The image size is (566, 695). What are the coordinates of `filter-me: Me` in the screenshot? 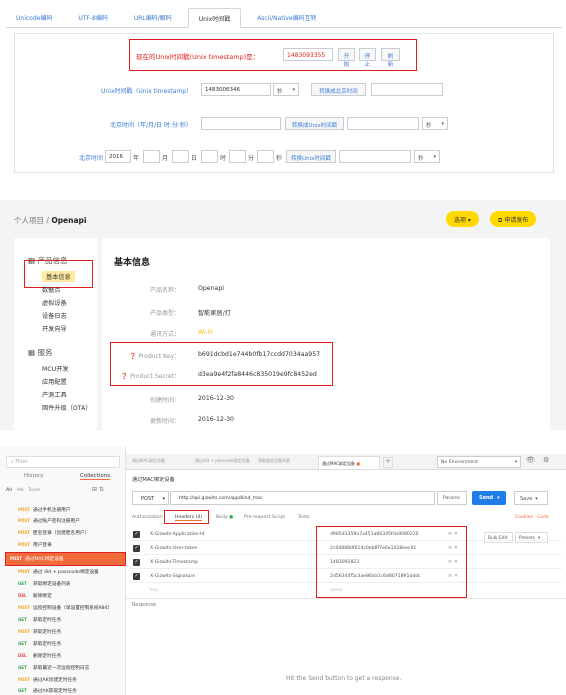 It's located at (20, 490).